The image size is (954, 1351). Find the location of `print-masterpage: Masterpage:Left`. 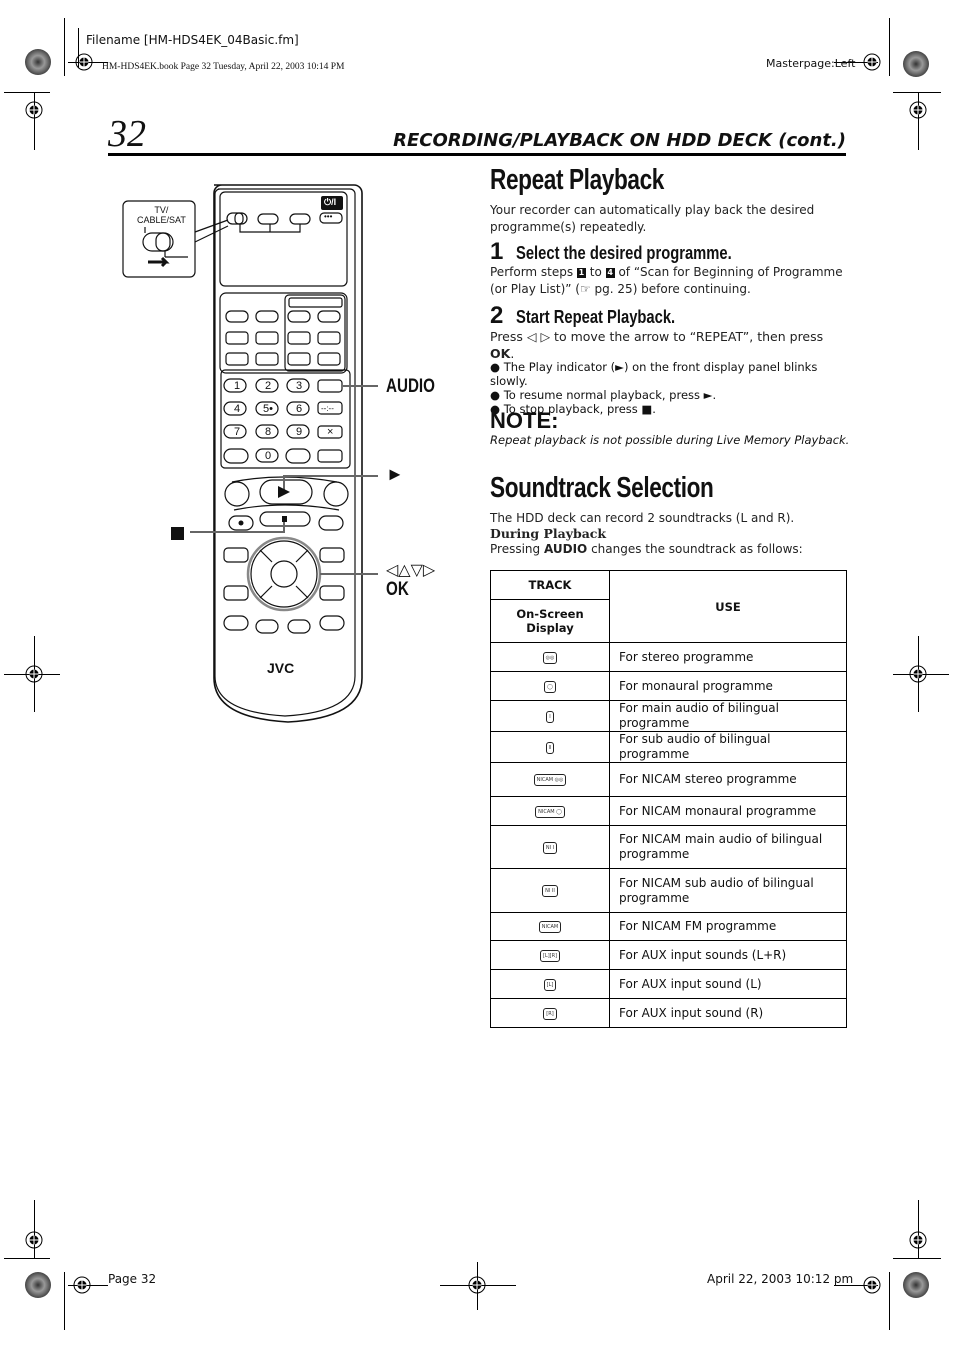

print-masterpage: Masterpage:Left is located at coordinates (811, 63).